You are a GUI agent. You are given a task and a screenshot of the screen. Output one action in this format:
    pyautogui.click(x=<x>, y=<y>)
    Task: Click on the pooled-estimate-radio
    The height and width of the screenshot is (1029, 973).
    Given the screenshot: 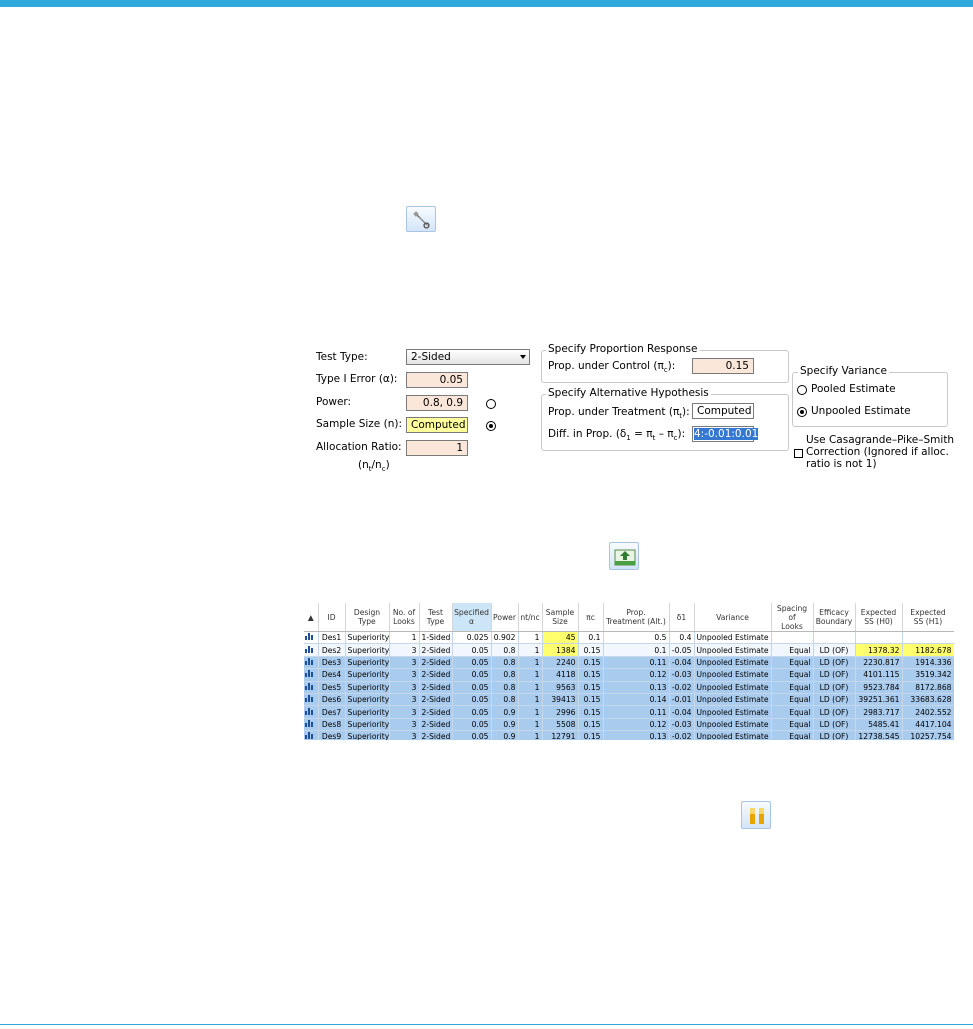 What is the action you would take?
    pyautogui.click(x=802, y=390)
    